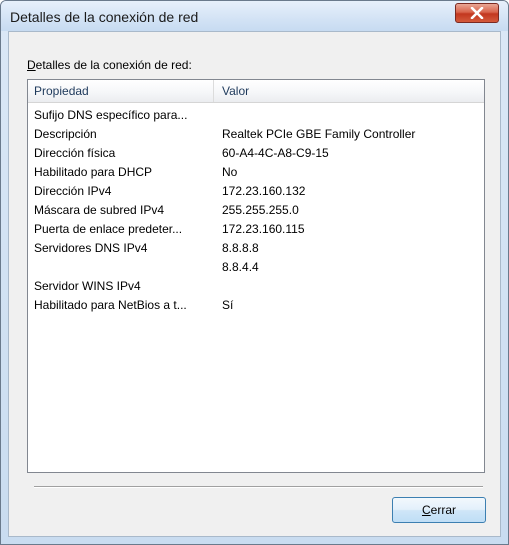 This screenshot has height=545, width=509. Describe the element at coordinates (91, 248) in the screenshot. I see `row-property: Servidores DNS IPv4` at that location.